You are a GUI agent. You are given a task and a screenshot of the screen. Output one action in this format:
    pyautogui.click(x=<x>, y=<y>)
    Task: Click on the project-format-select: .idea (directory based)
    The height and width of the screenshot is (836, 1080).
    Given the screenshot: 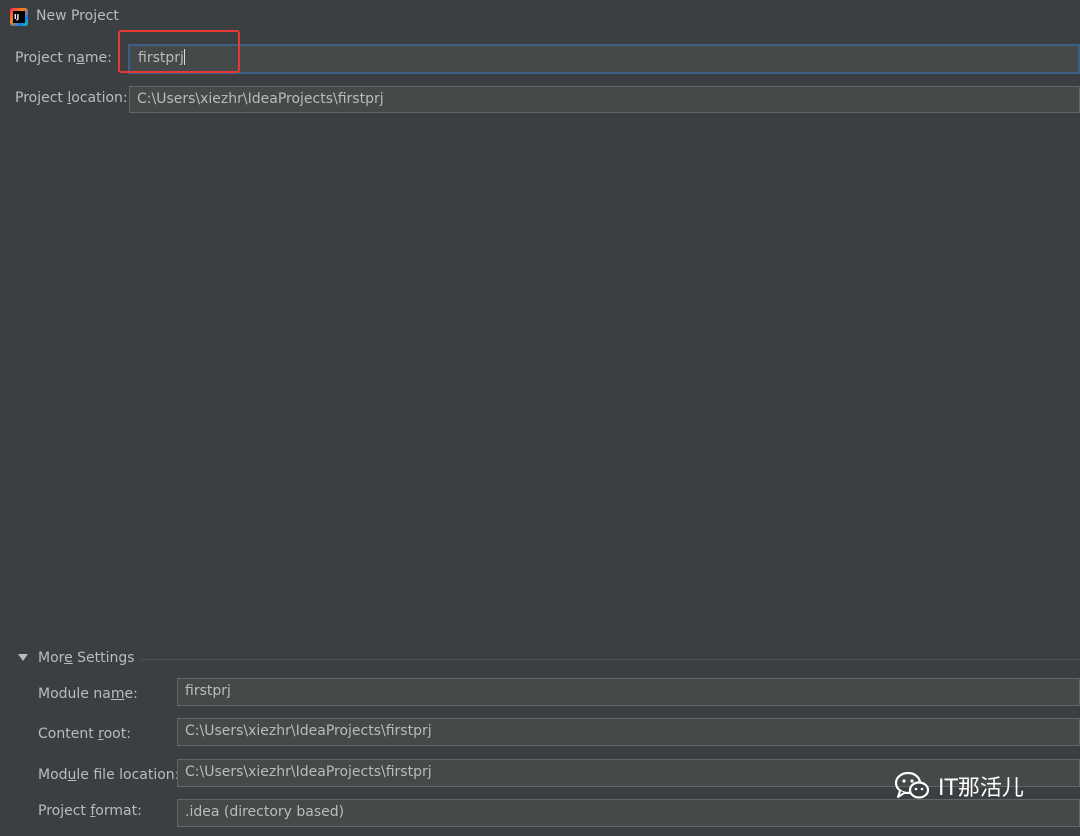 What is the action you would take?
    pyautogui.click(x=628, y=813)
    